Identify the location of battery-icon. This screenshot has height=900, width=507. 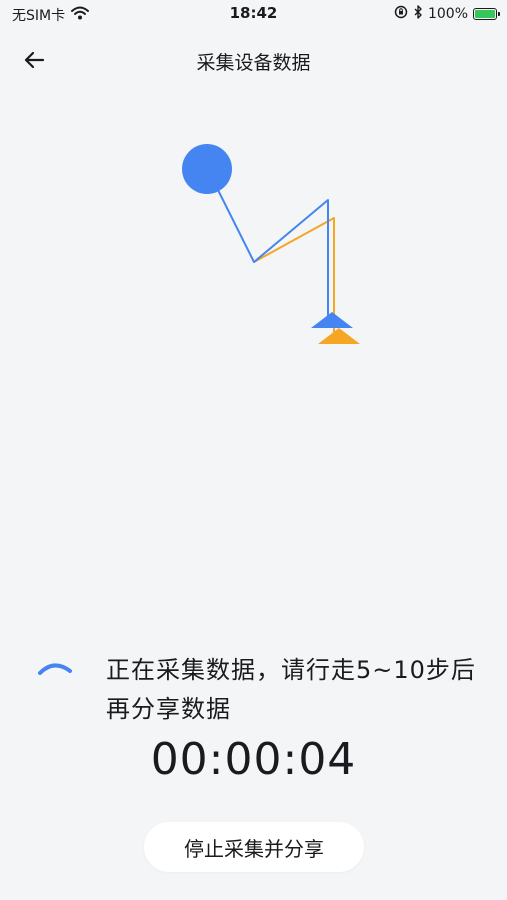
(486, 14).